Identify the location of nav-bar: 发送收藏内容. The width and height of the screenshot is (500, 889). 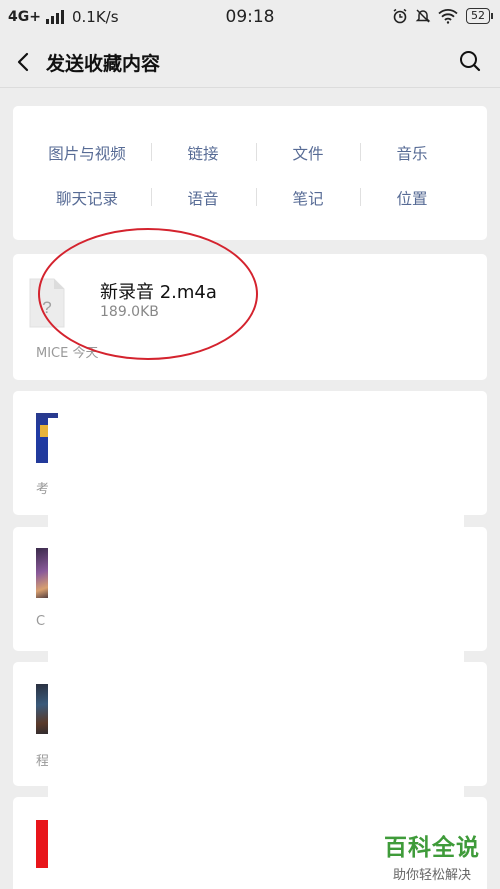
(250, 62).